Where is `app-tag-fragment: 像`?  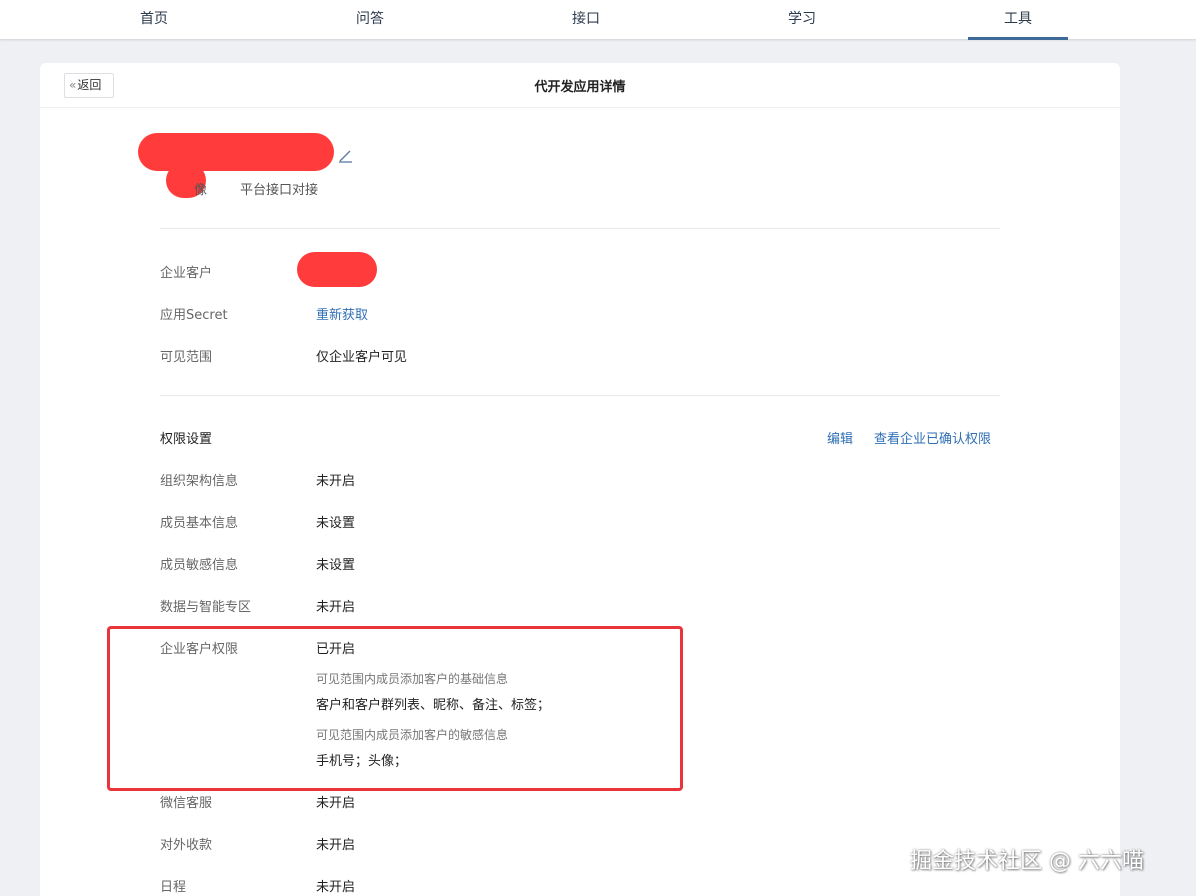 app-tag-fragment: 像 is located at coordinates (201, 190).